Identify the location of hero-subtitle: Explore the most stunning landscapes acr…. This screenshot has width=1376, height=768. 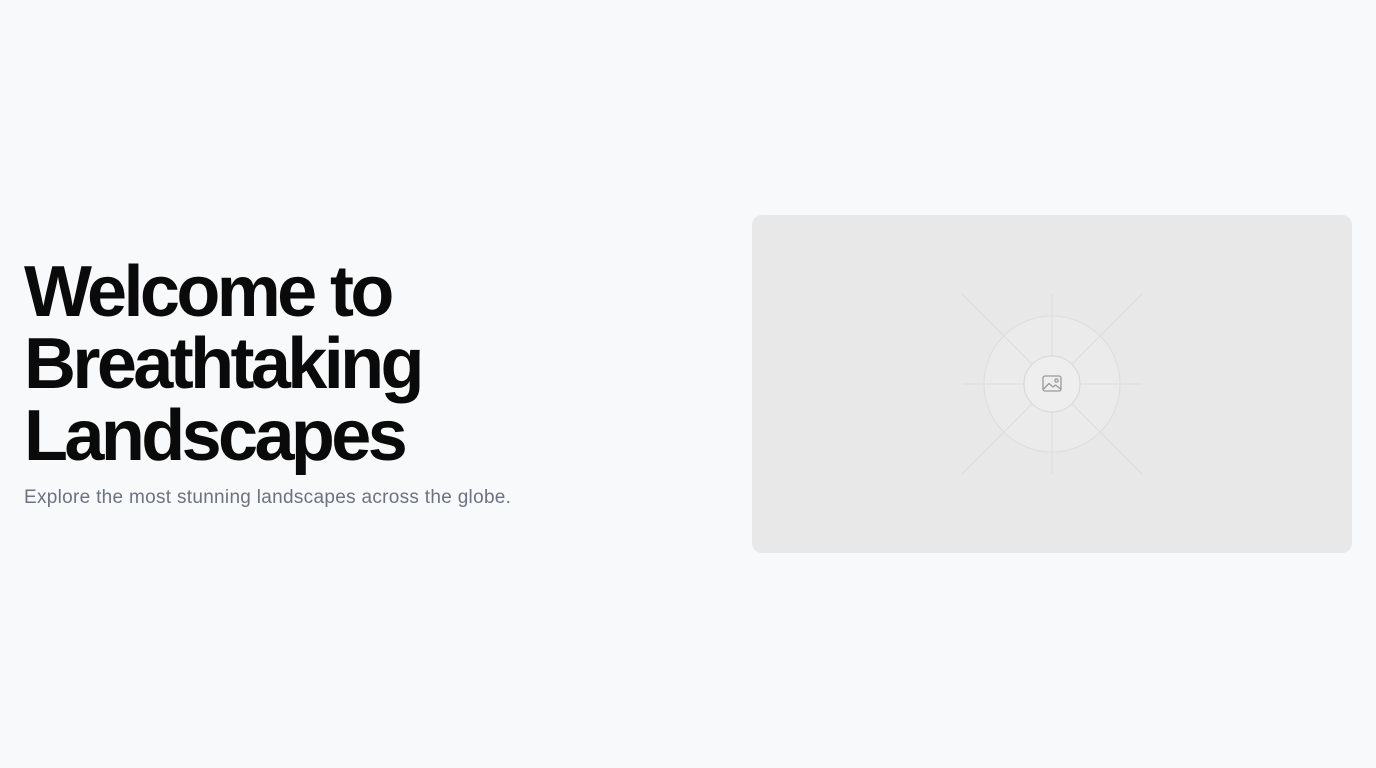
(268, 497).